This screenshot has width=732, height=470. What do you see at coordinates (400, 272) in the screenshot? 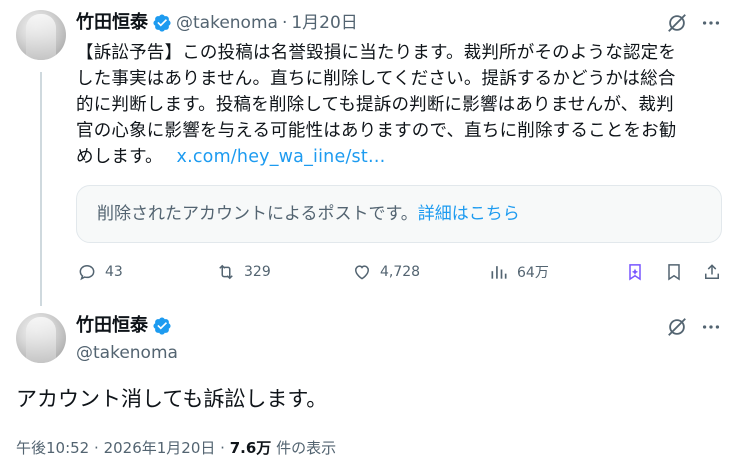
I see `like-count: 4,728` at bounding box center [400, 272].